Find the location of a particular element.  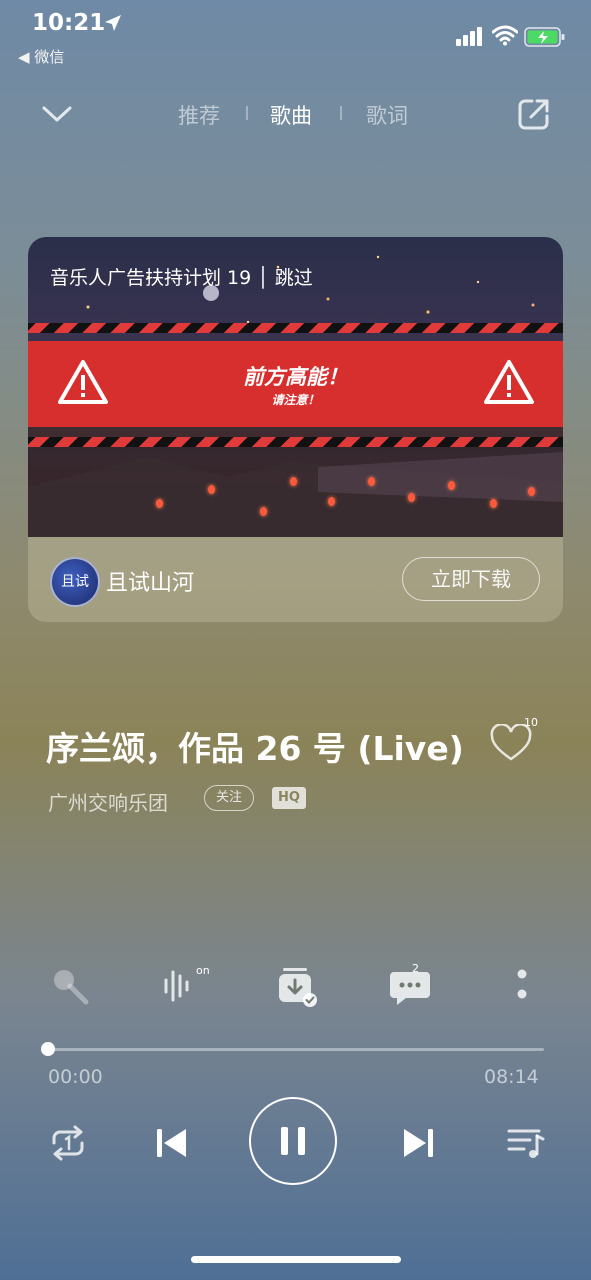

comment-count: 2 is located at coordinates (415, 968).